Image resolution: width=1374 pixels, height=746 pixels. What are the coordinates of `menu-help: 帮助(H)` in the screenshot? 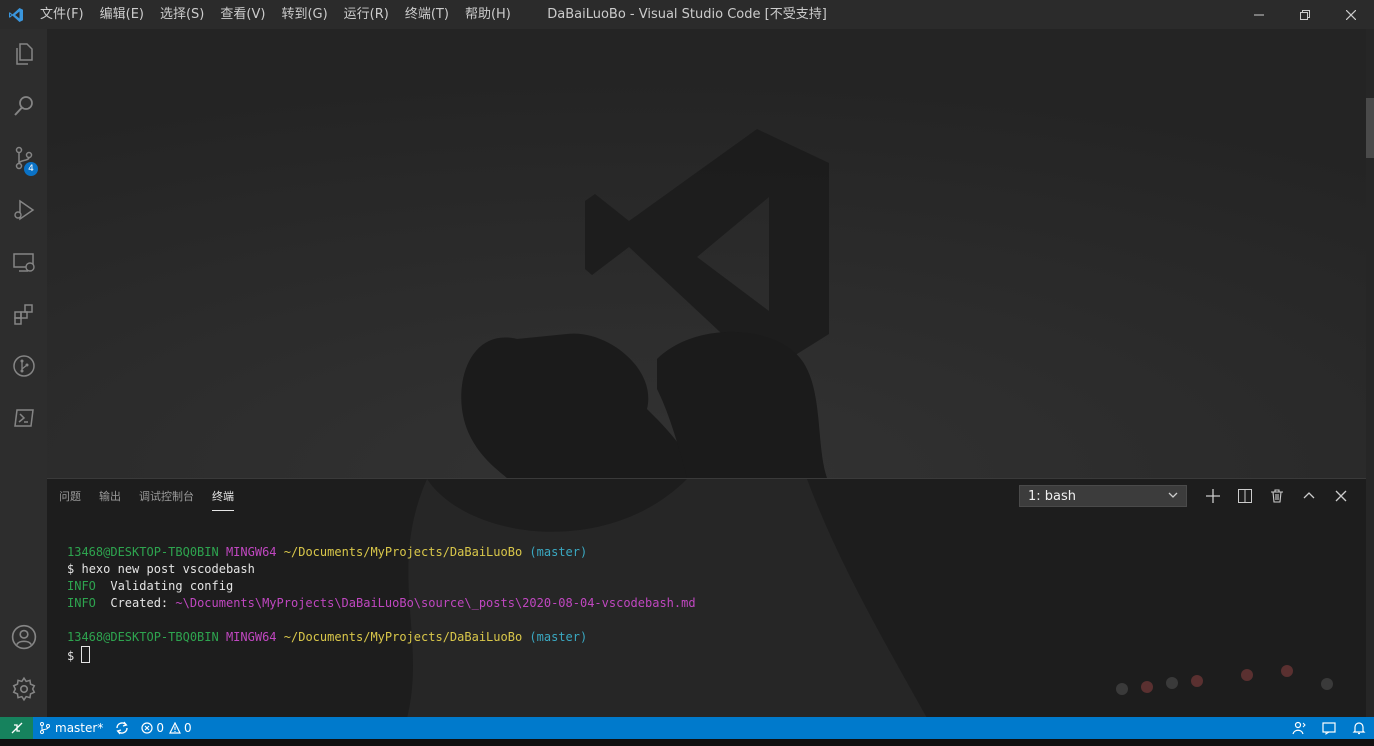 It's located at (488, 14).